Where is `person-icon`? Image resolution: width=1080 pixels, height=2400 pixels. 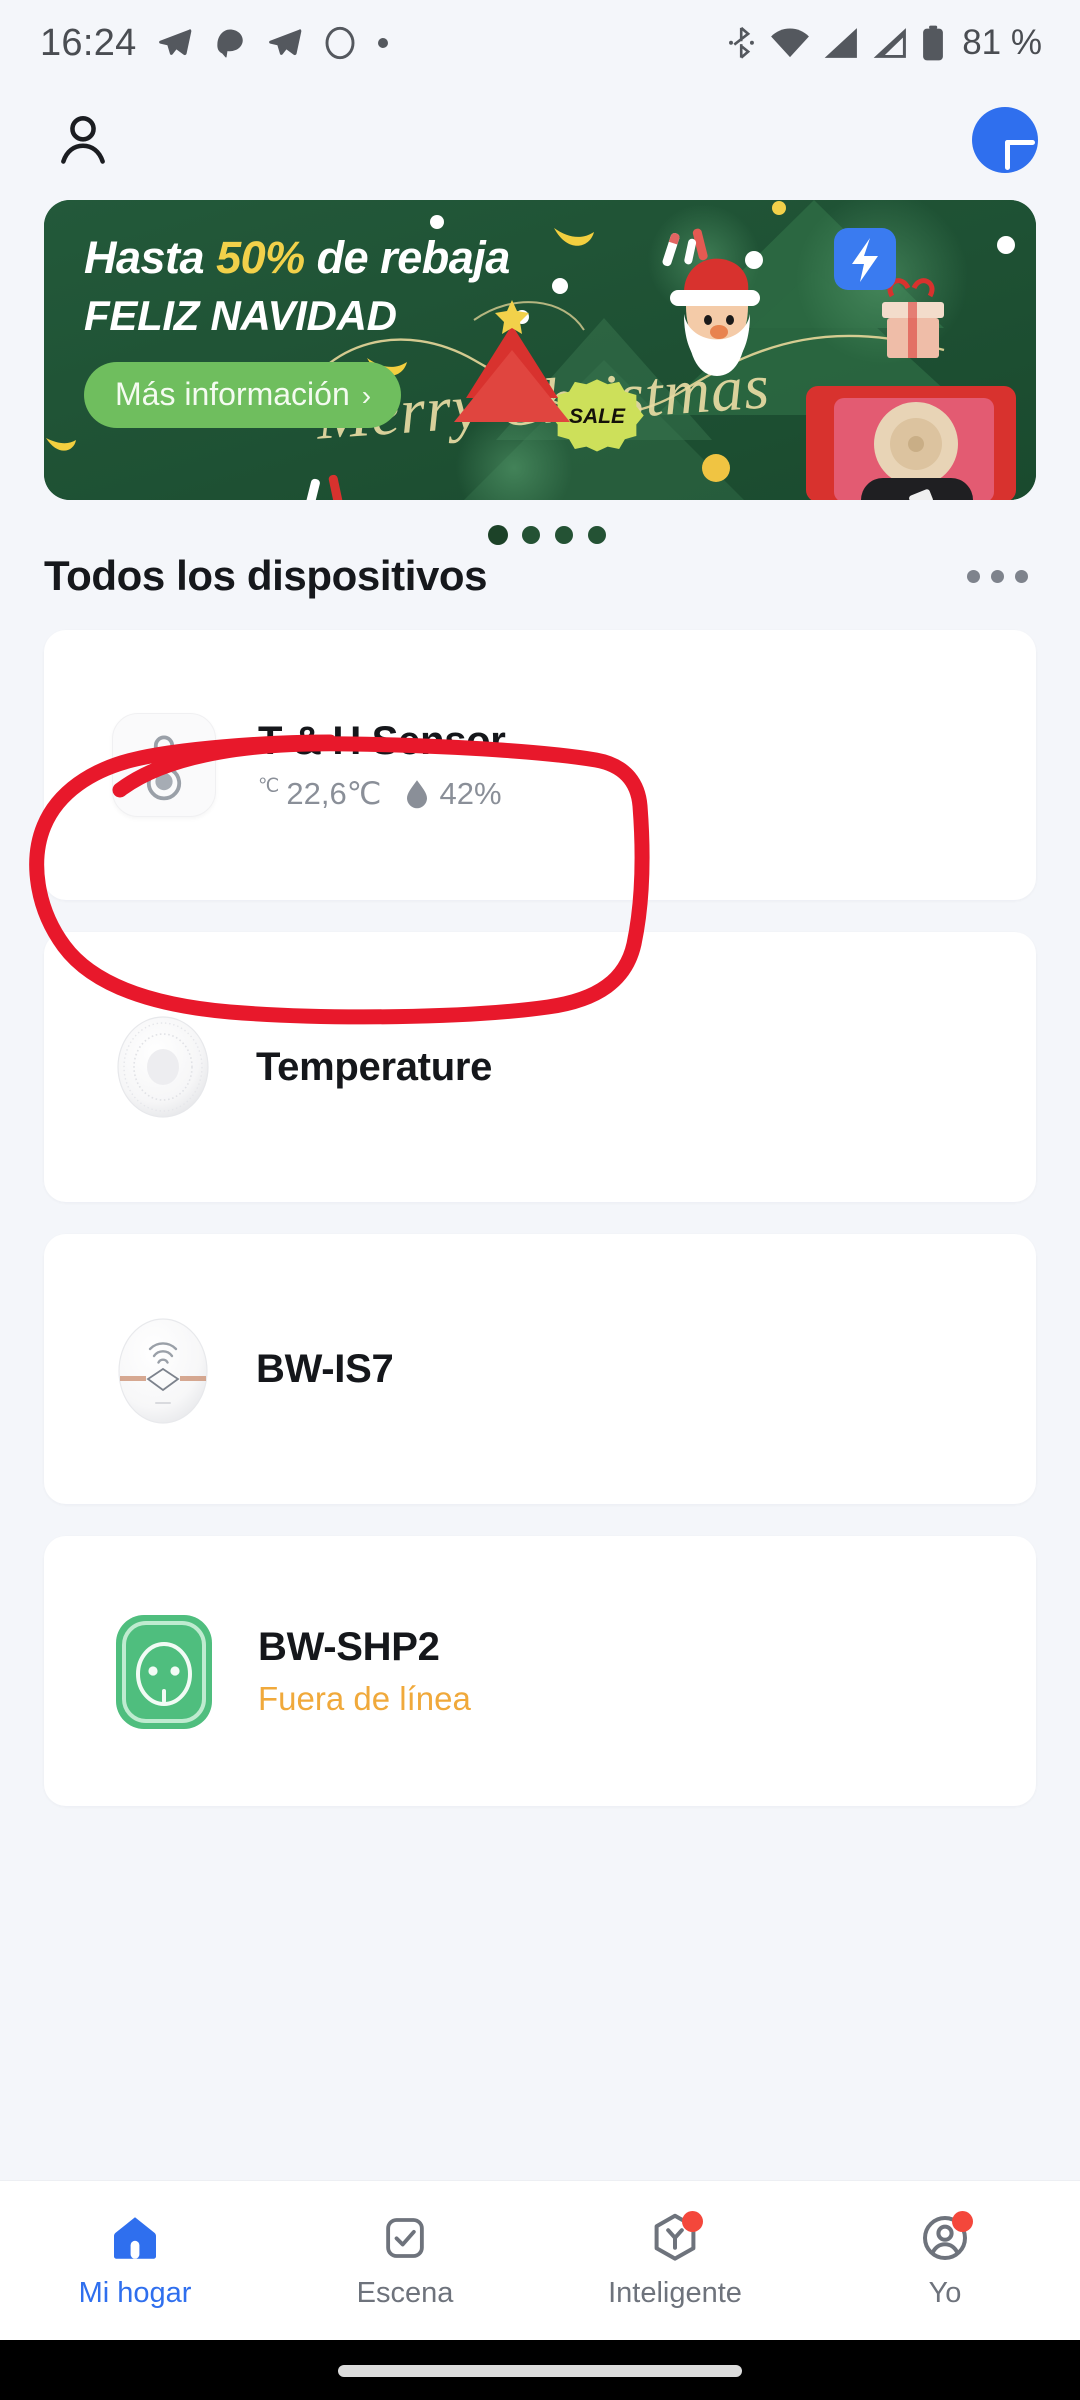 person-icon is located at coordinates (83, 140).